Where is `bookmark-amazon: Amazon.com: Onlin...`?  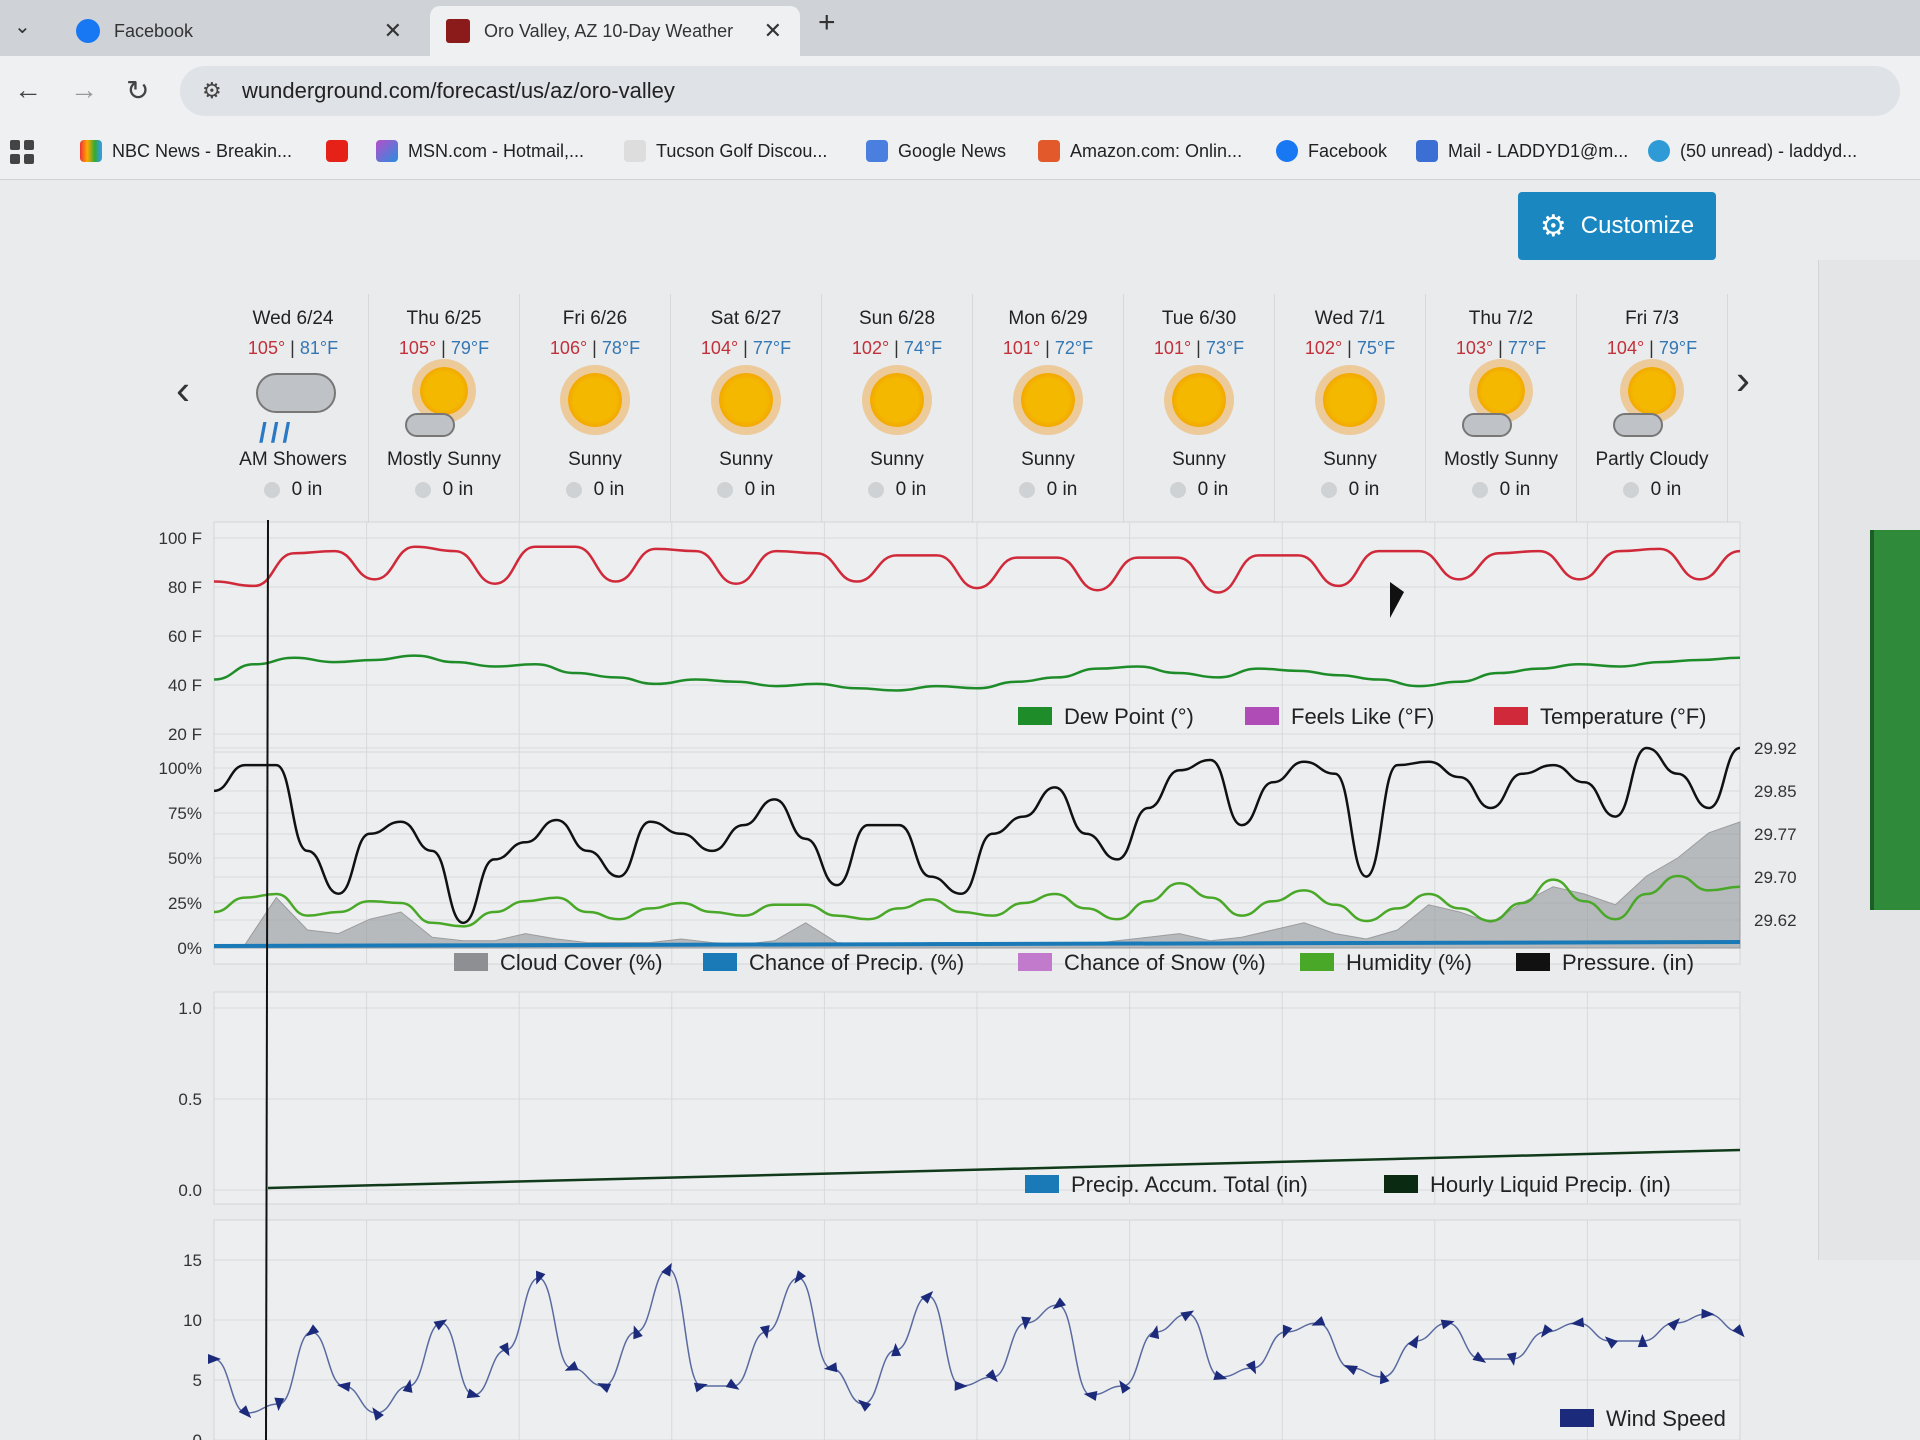 bookmark-amazon: Amazon.com: Onlin... is located at coordinates (1140, 151).